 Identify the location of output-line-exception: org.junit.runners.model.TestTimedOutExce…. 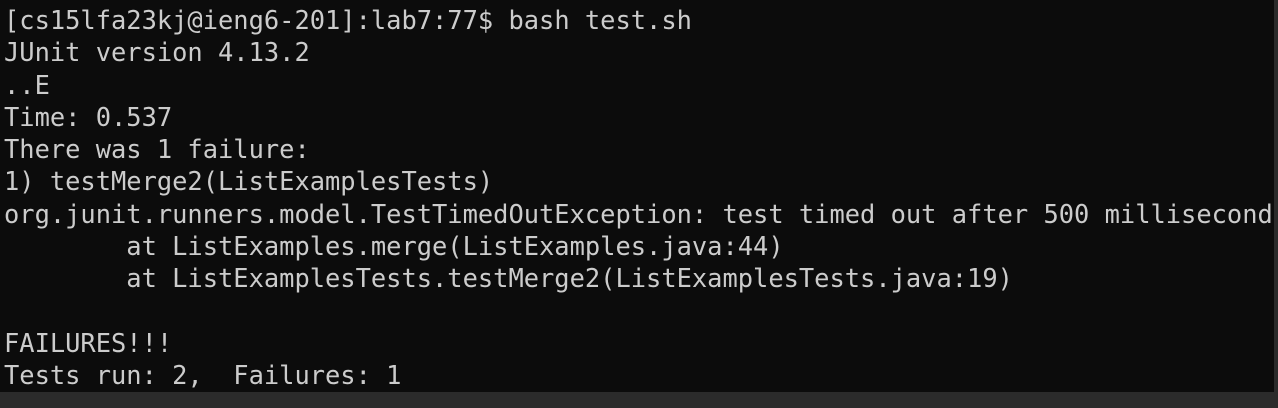
(641, 214).